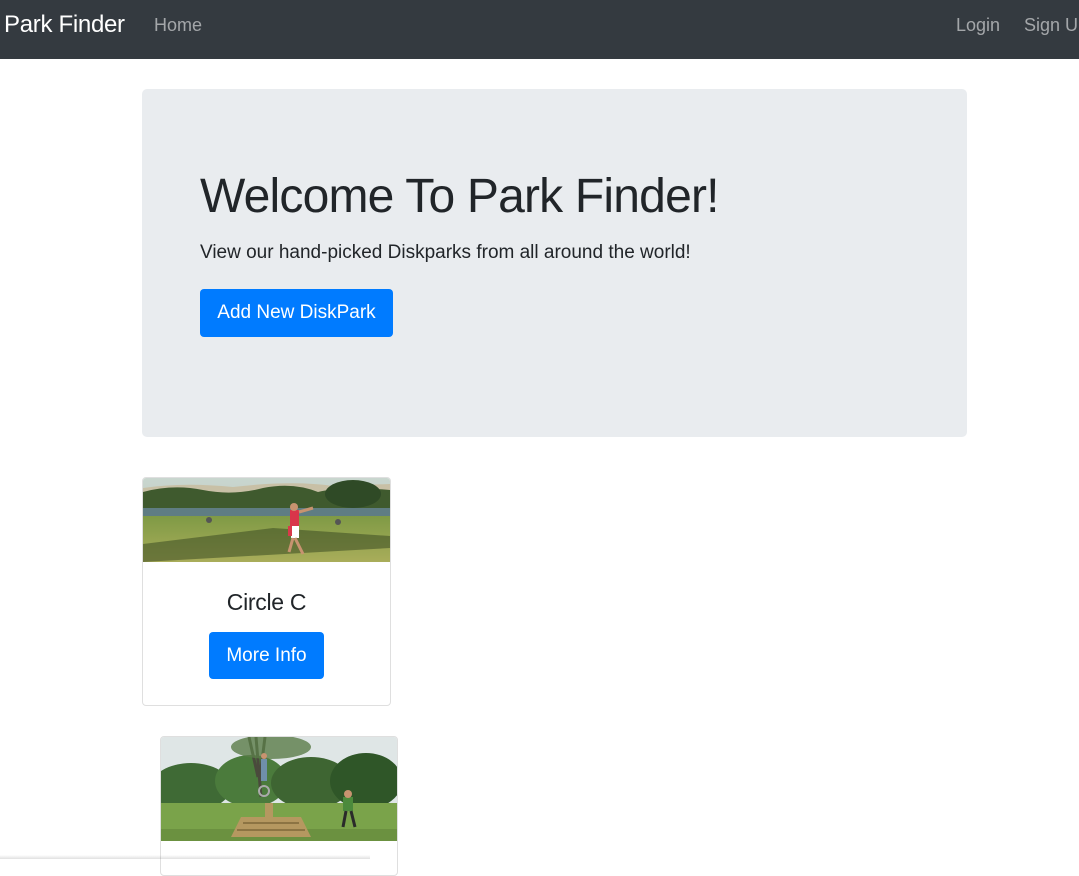  Describe the element at coordinates (64, 25) in the screenshot. I see `brand-link: Park Finder` at that location.